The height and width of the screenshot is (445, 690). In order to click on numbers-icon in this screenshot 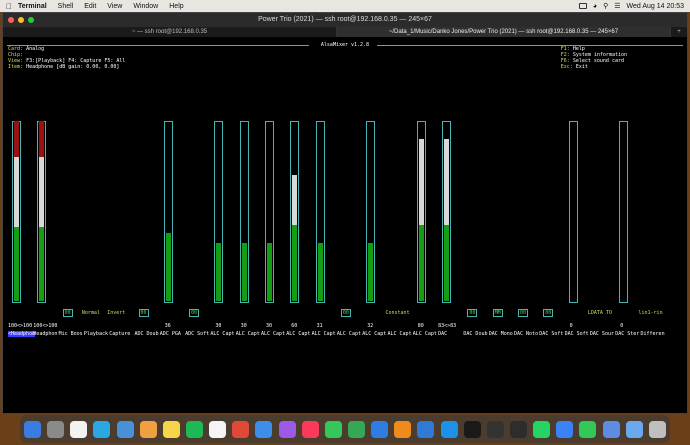, I will do `click(356, 429)`.